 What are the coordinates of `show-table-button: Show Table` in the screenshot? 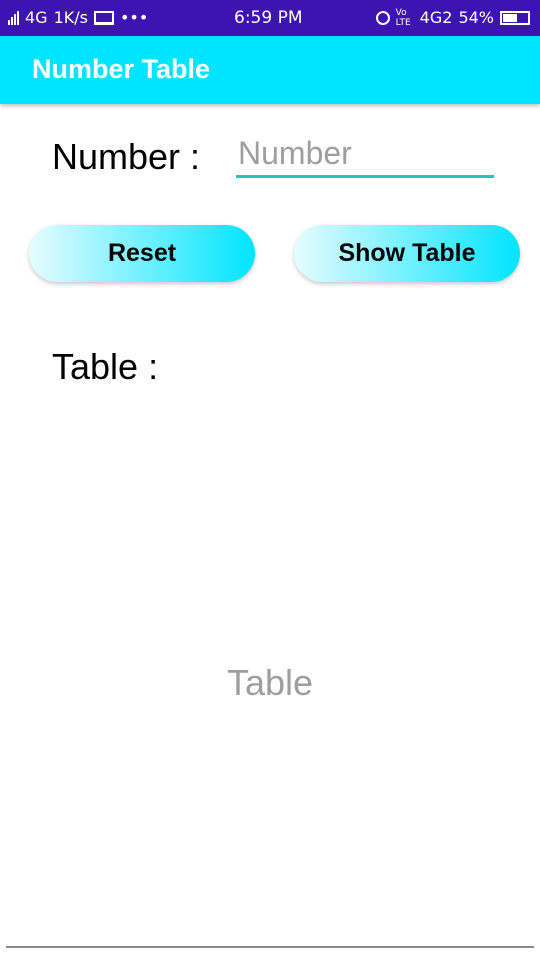 It's located at (407, 253).